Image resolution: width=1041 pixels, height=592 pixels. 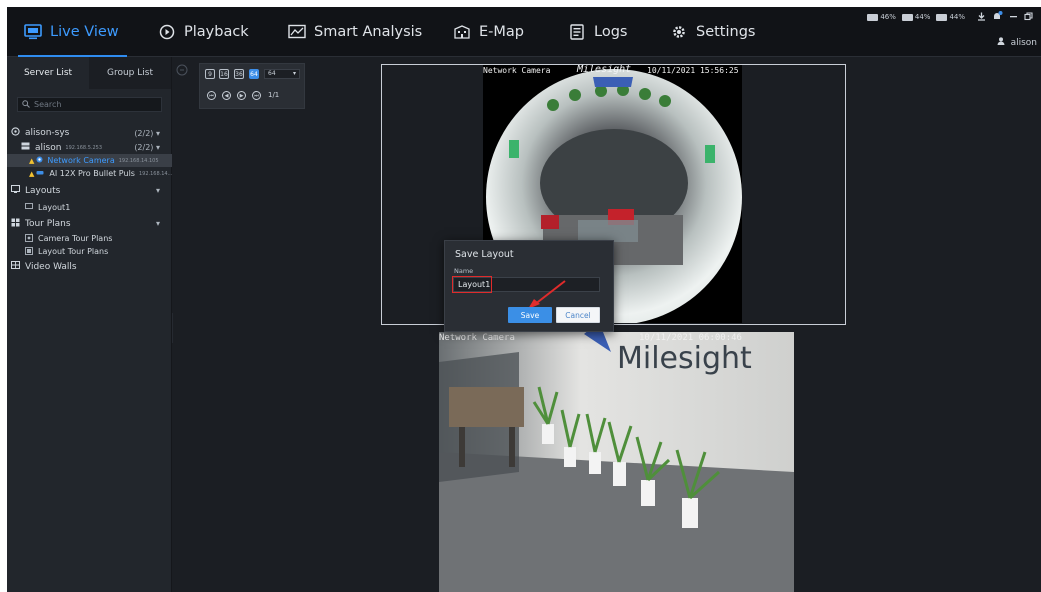 I want to click on layout-name-value: Layout1, so click(x=474, y=284).